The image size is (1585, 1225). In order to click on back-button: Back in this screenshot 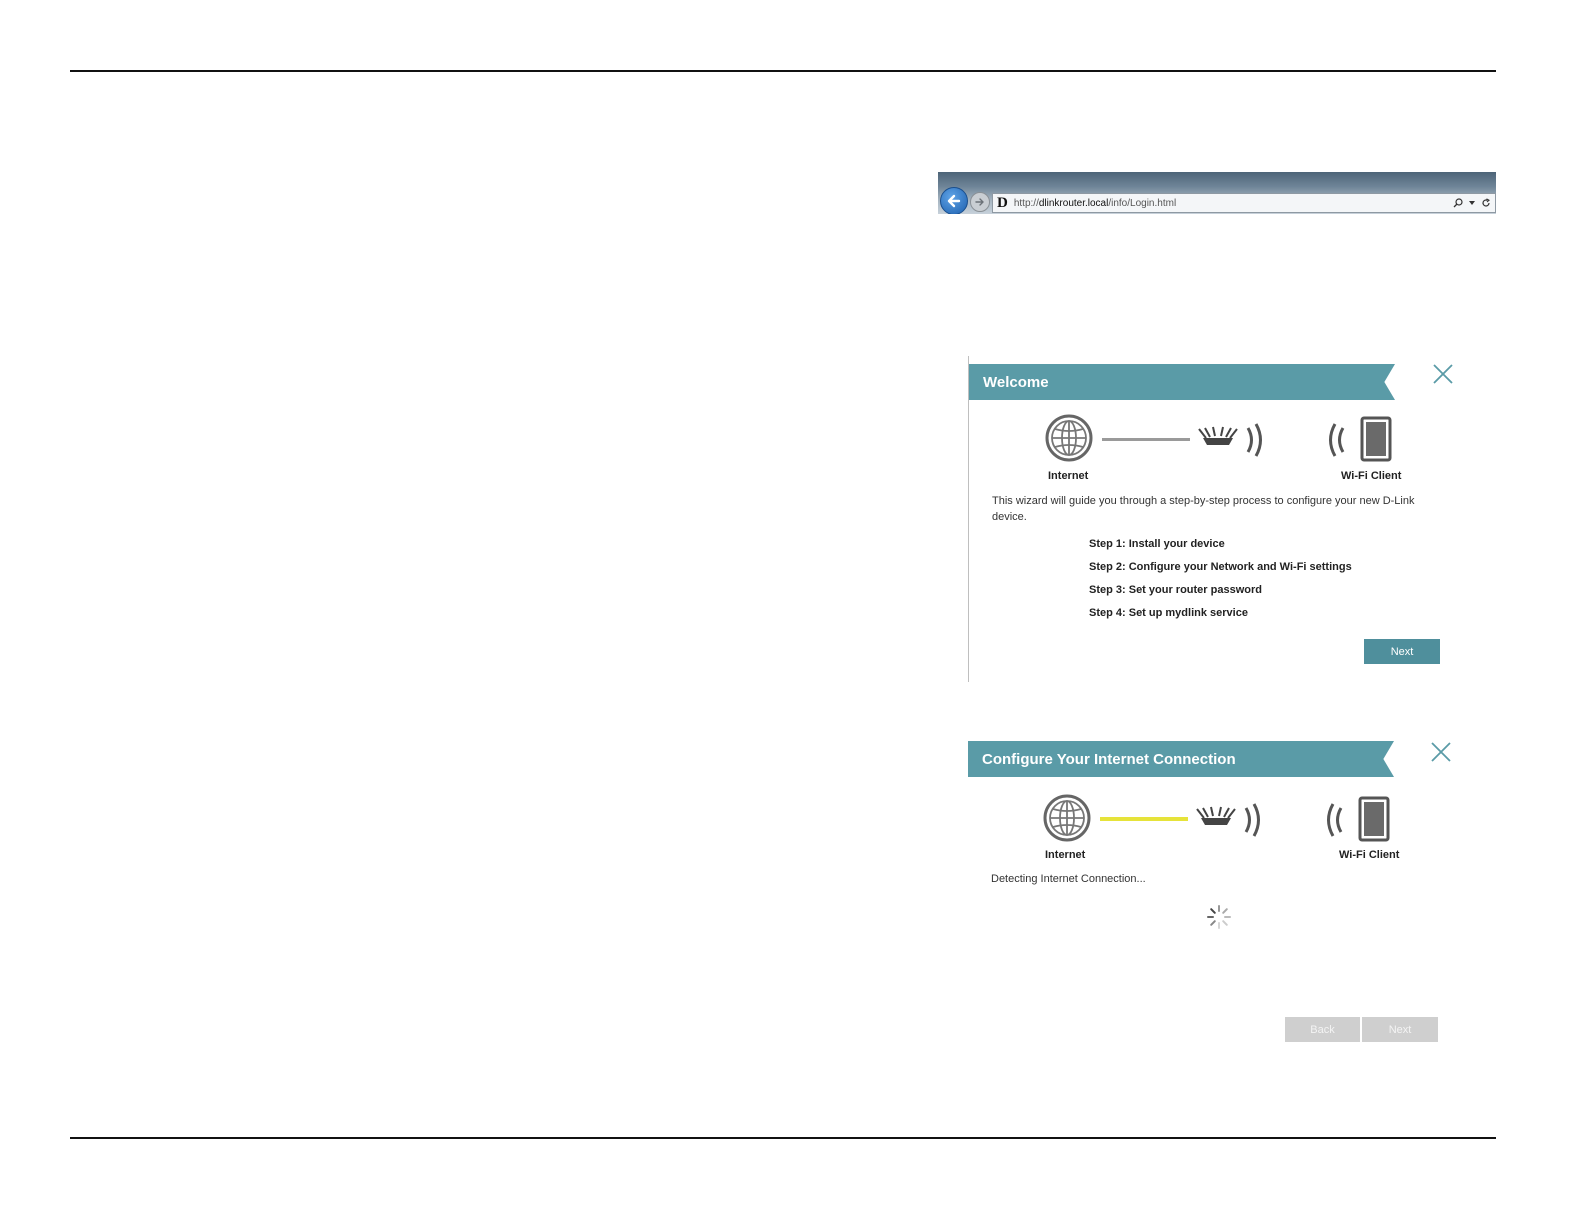, I will do `click(1322, 1029)`.